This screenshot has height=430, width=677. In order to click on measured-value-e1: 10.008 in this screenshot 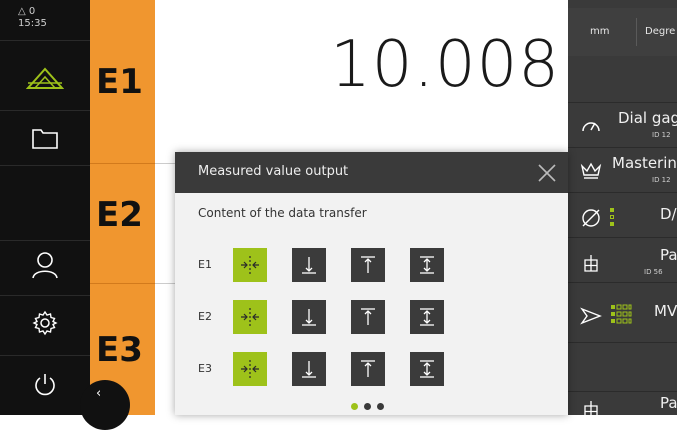, I will do `click(445, 65)`.